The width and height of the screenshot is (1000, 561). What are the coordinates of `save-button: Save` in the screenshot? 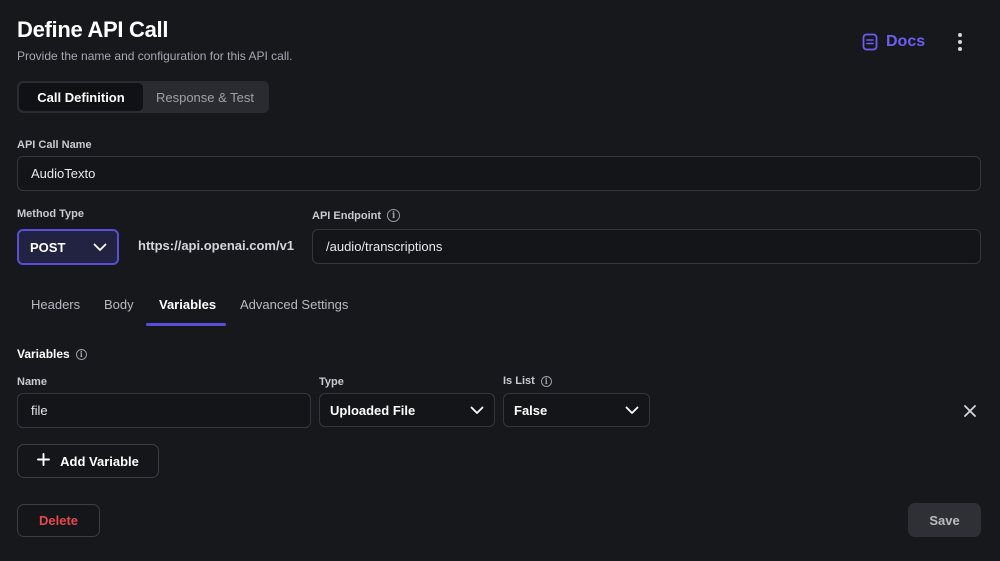 It's located at (944, 520).